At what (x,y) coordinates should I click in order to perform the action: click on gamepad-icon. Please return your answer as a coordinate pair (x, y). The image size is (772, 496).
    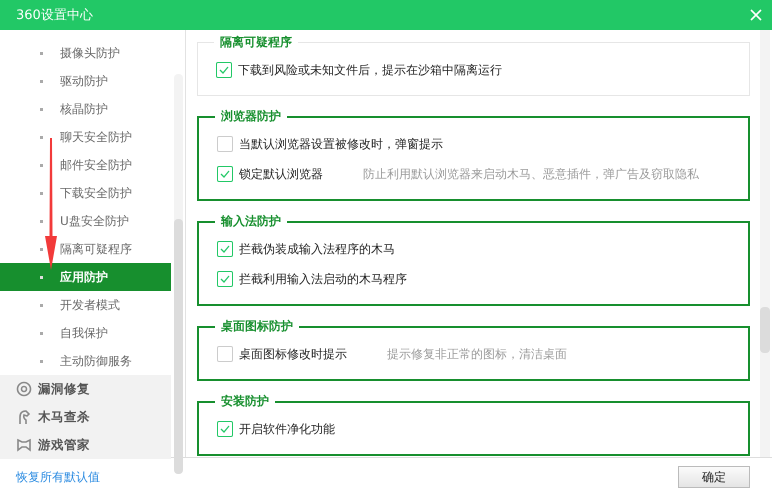
    Looking at the image, I should click on (24, 445).